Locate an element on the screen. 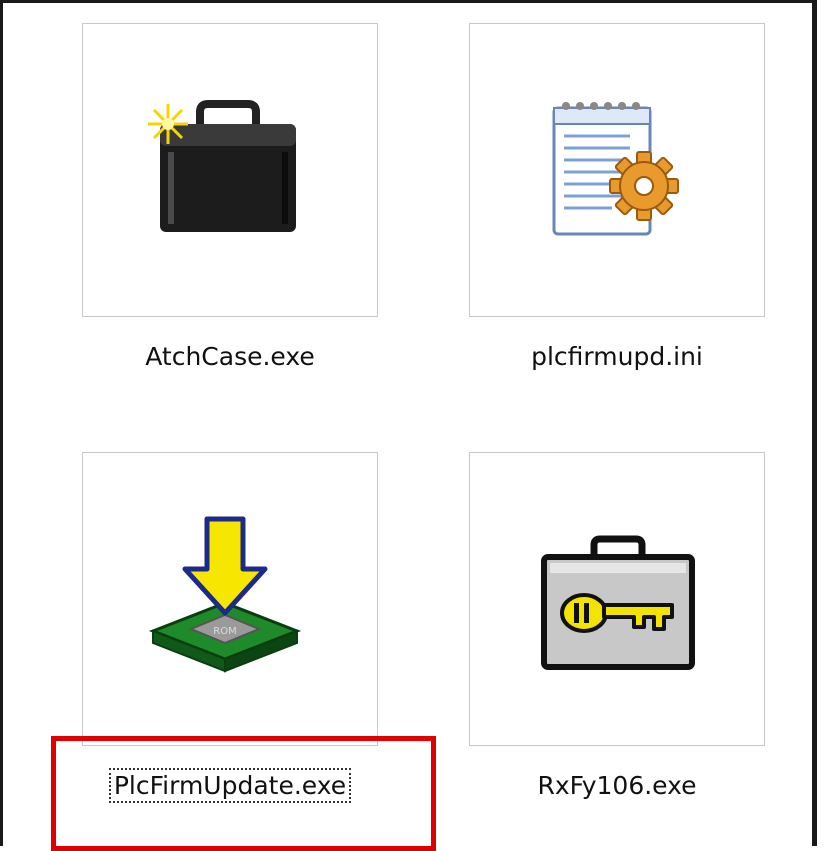 The image size is (825, 851). config-file-icon is located at coordinates (615, 169).